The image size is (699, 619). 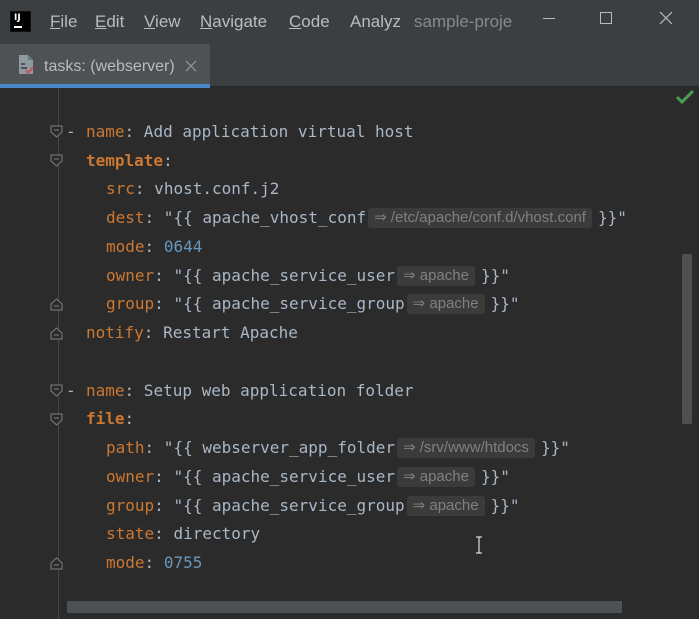 I want to click on menu-navigate: Navigate, so click(x=233, y=22).